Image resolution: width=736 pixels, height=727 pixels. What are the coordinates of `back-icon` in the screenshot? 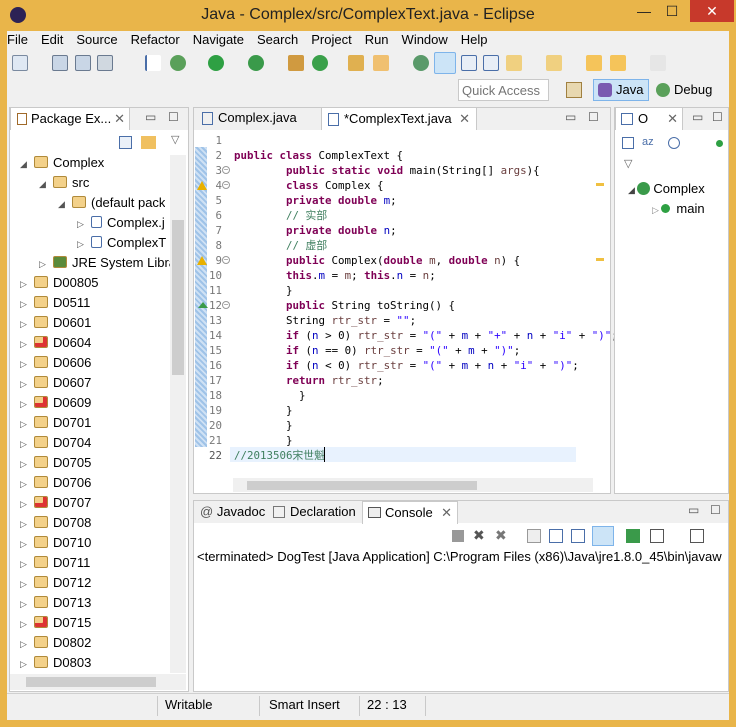 It's located at (618, 63).